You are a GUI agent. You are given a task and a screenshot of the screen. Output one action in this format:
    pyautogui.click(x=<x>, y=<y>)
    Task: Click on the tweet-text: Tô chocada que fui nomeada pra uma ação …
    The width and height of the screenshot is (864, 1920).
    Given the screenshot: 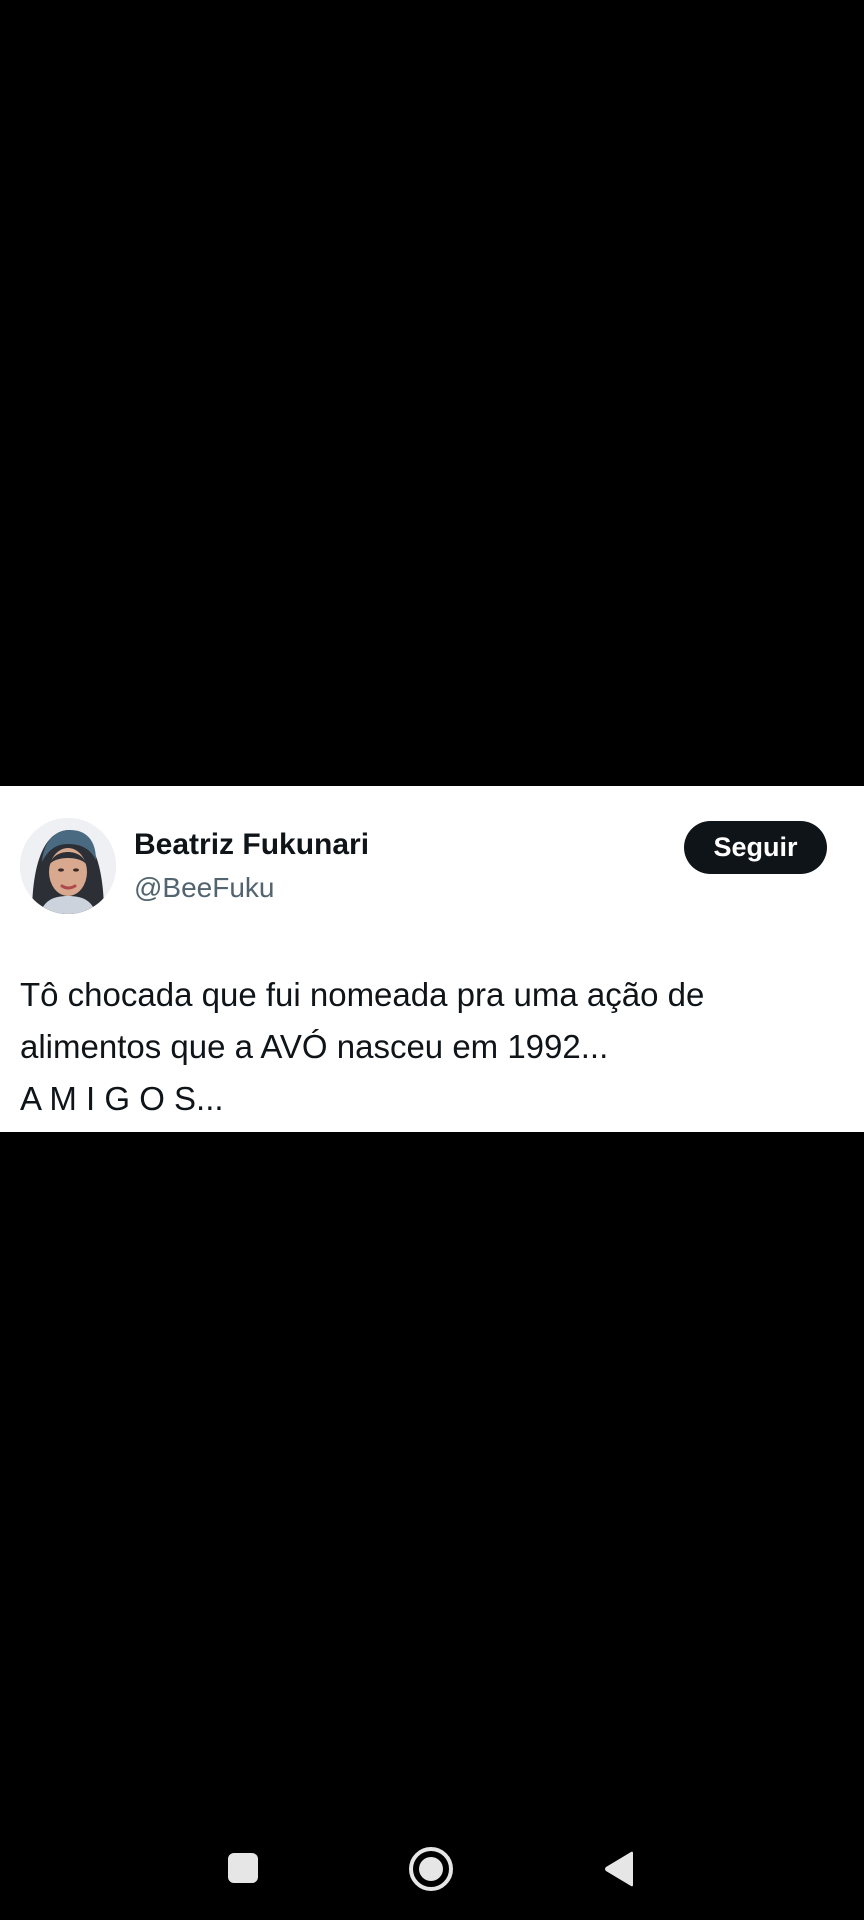 What is the action you would take?
    pyautogui.click(x=435, y=1047)
    